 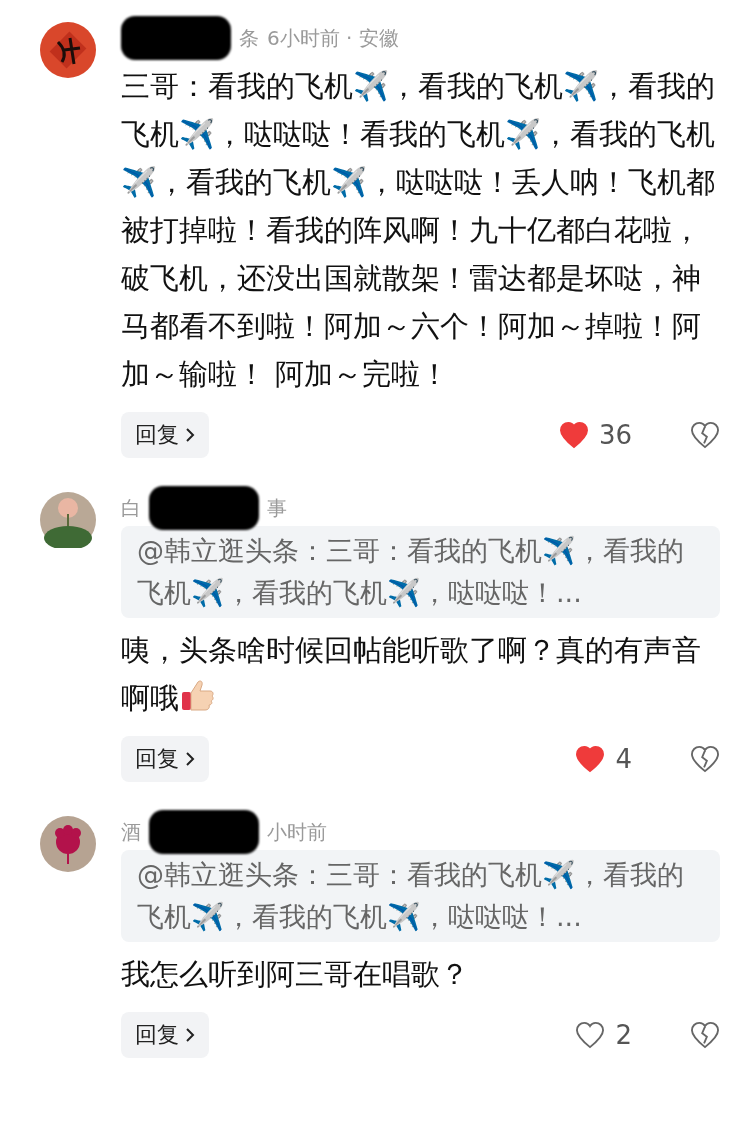 I want to click on like-count: 36, so click(x=615, y=435).